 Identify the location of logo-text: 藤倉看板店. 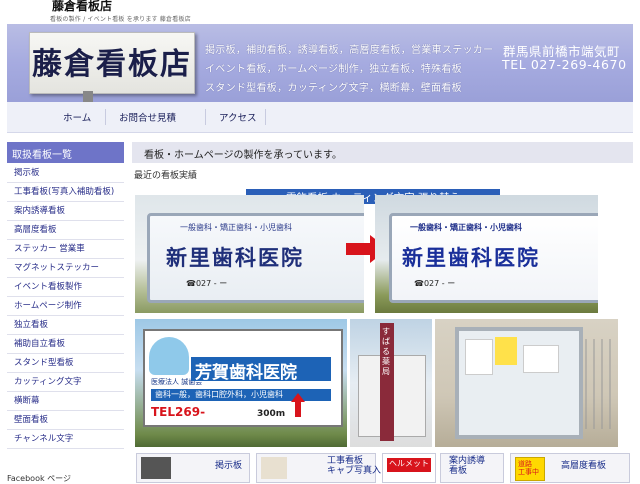
(112, 64).